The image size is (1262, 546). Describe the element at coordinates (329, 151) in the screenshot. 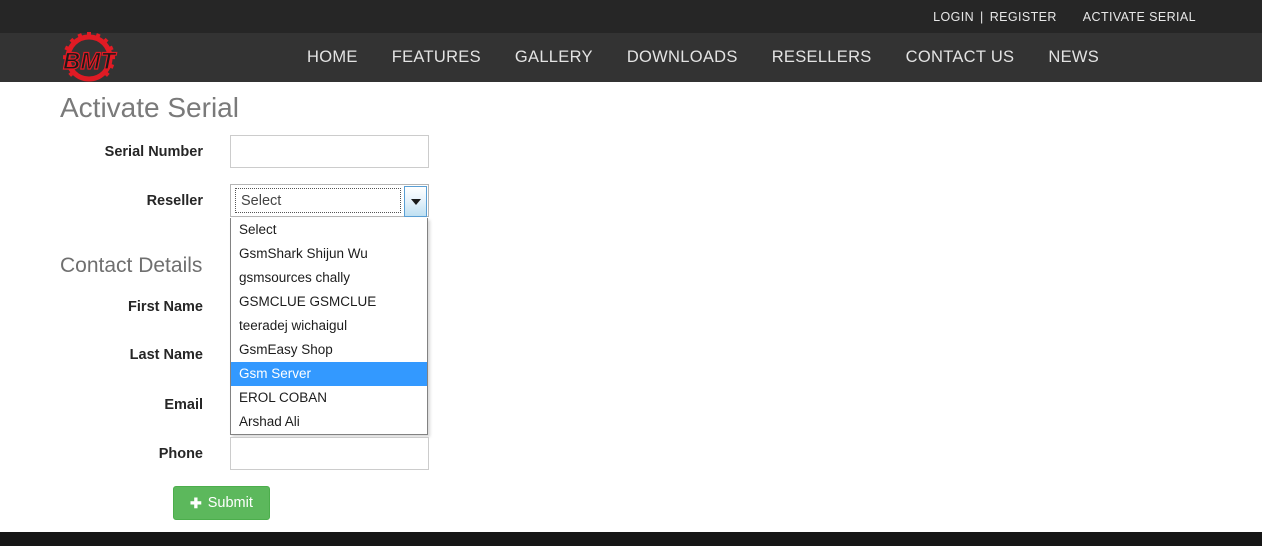

I see `serial-number-input` at that location.